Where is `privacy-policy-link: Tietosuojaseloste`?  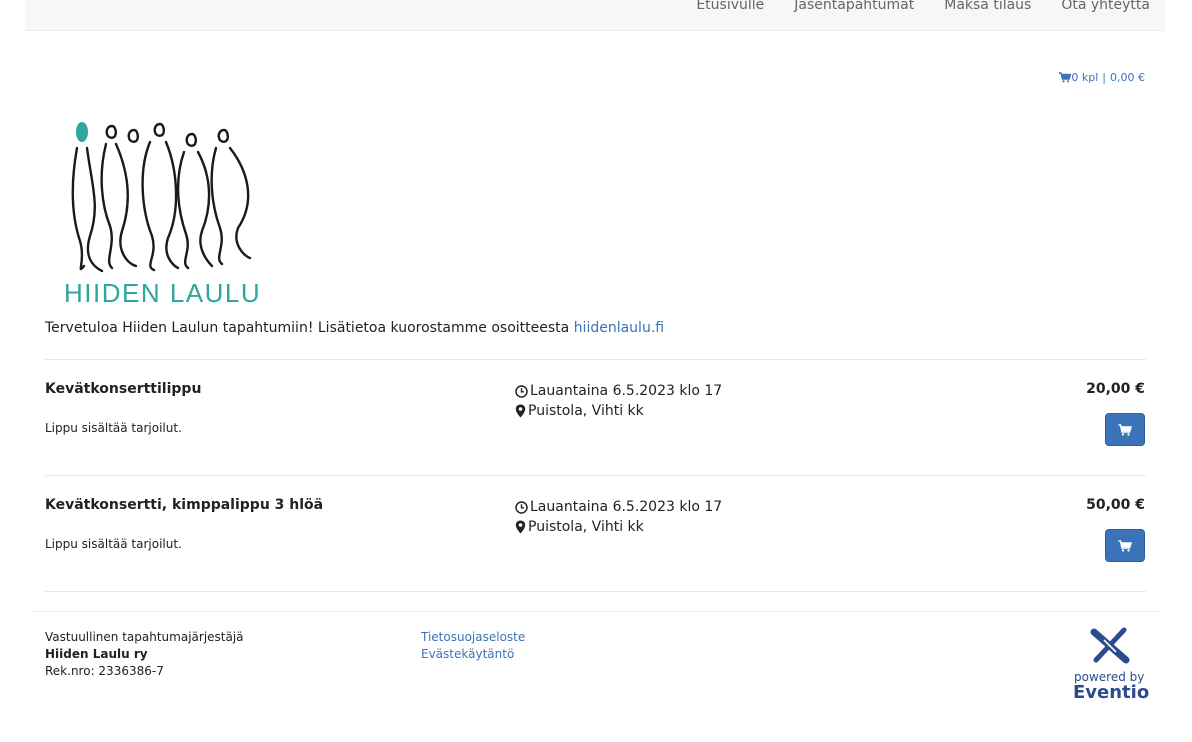 privacy-policy-link: Tietosuojaseloste is located at coordinates (473, 637).